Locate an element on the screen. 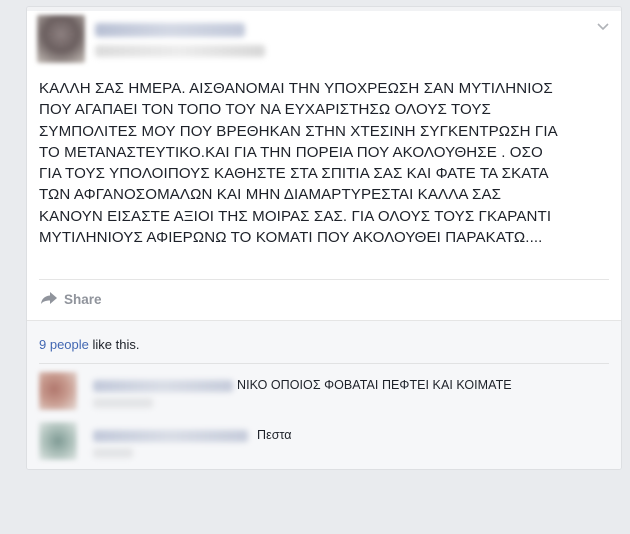 This screenshot has width=630, height=534. comment-item: Πεστα is located at coordinates (324, 444).